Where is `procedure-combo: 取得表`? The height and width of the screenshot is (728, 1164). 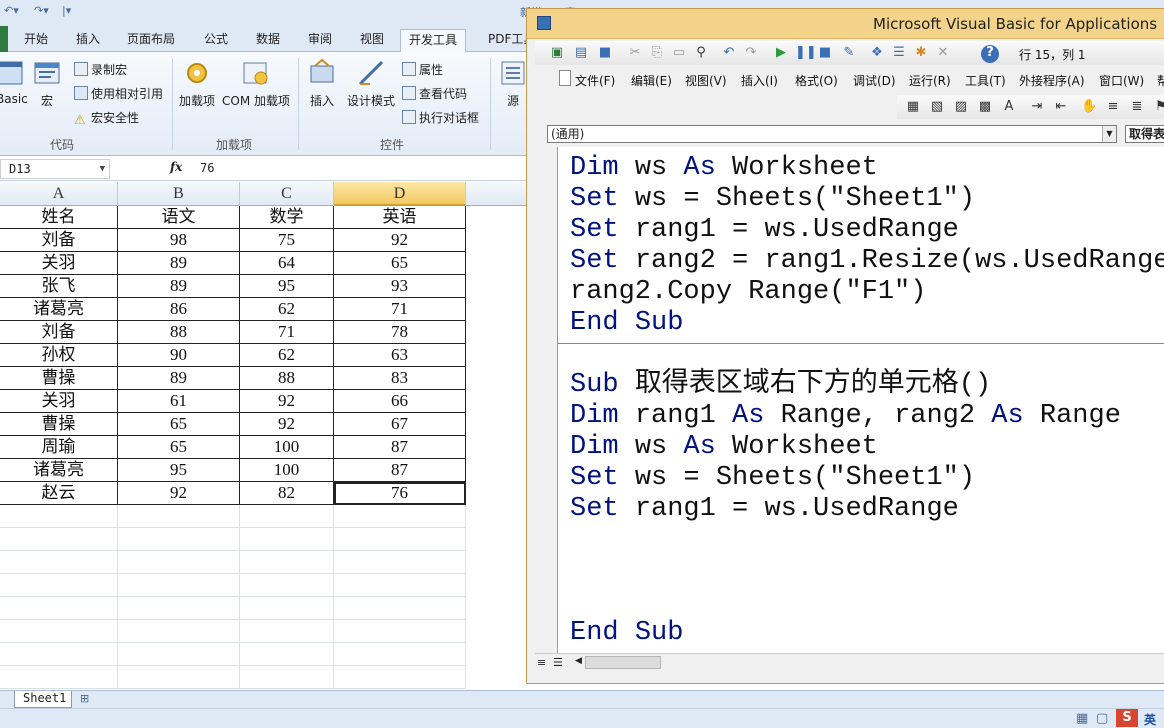
procedure-combo: 取得表 is located at coordinates (1144, 134).